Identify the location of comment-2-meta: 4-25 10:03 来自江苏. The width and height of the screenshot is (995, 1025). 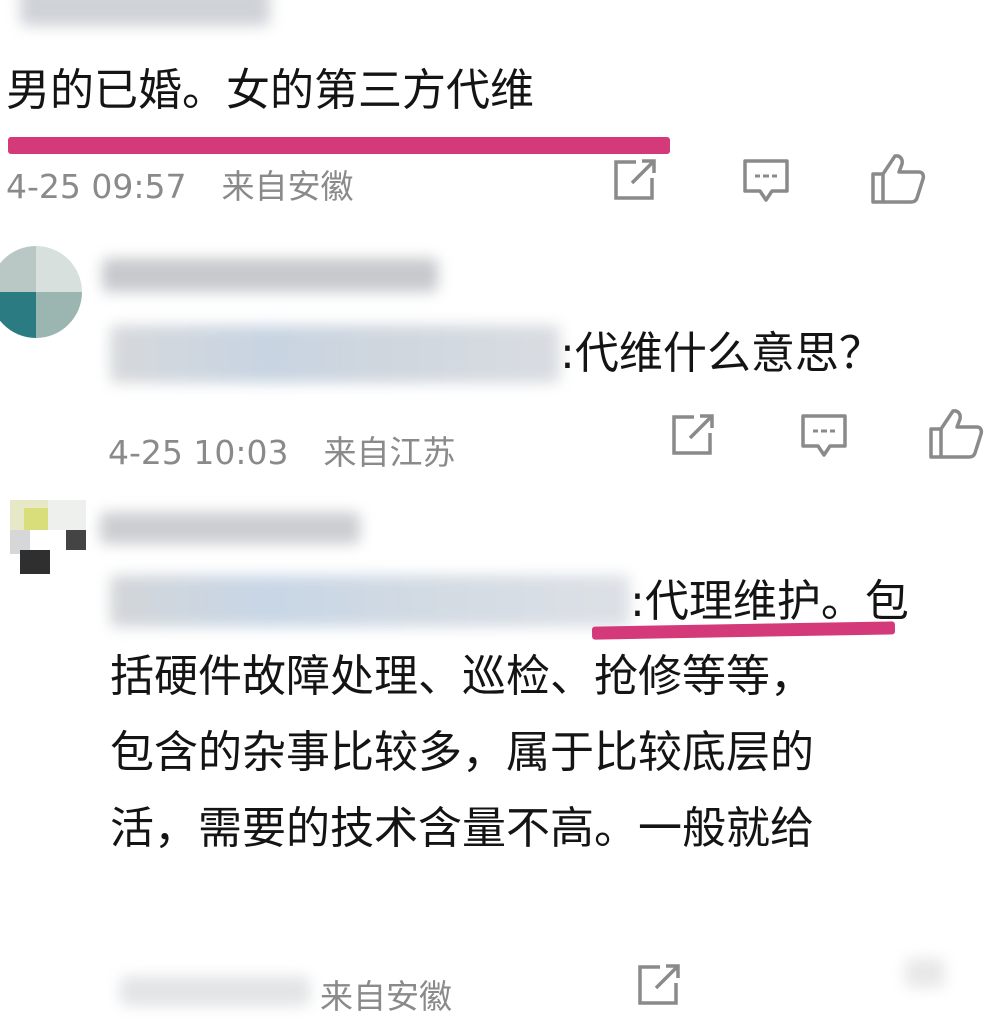
(282, 450).